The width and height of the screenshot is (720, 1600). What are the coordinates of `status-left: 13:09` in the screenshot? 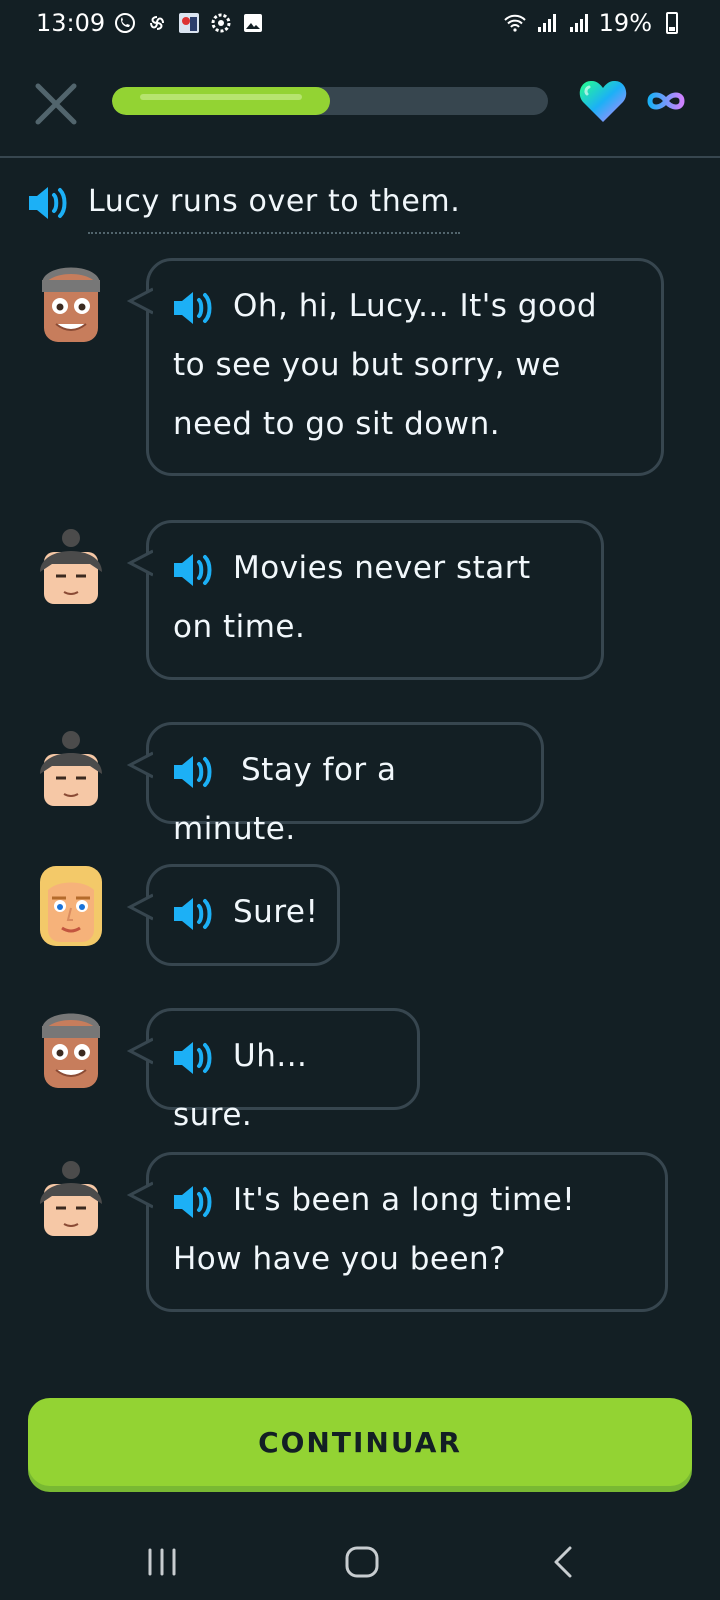 It's located at (150, 23).